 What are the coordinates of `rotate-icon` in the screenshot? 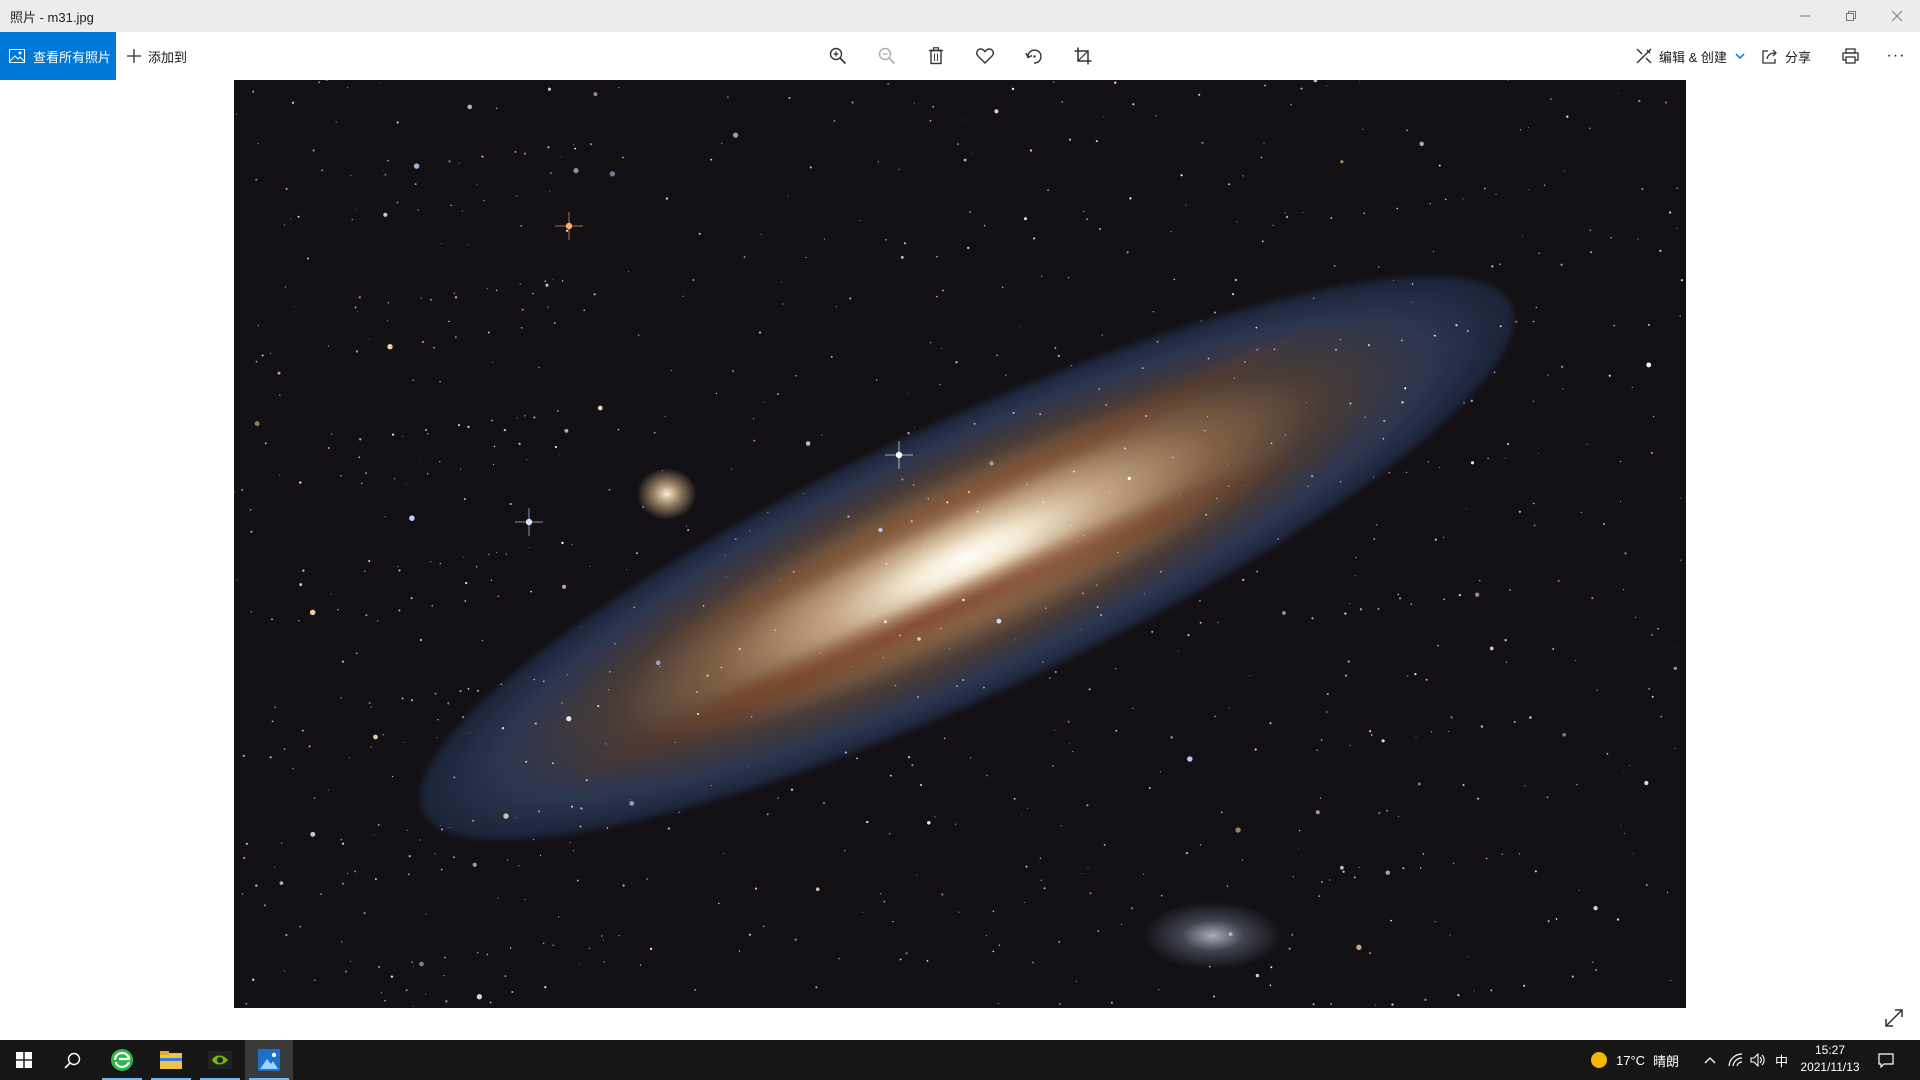 It's located at (1033, 56).